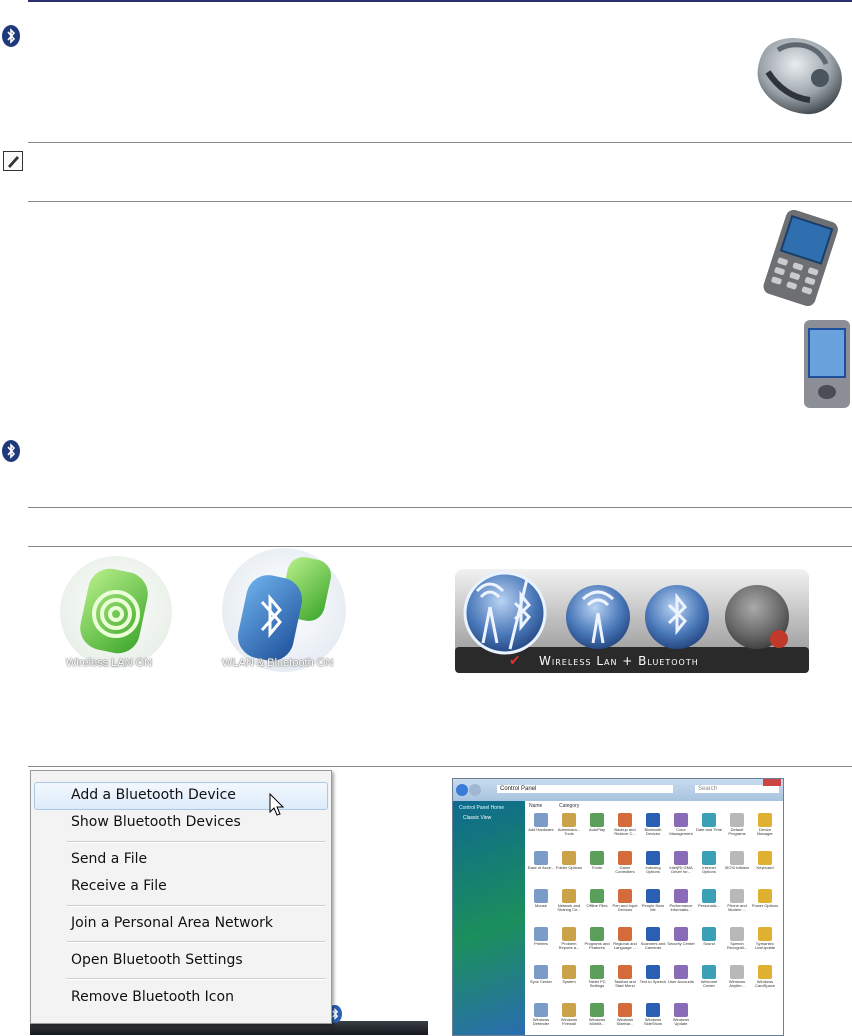  What do you see at coordinates (765, 898) in the screenshot?
I see `control-panel-item: Power Options` at bounding box center [765, 898].